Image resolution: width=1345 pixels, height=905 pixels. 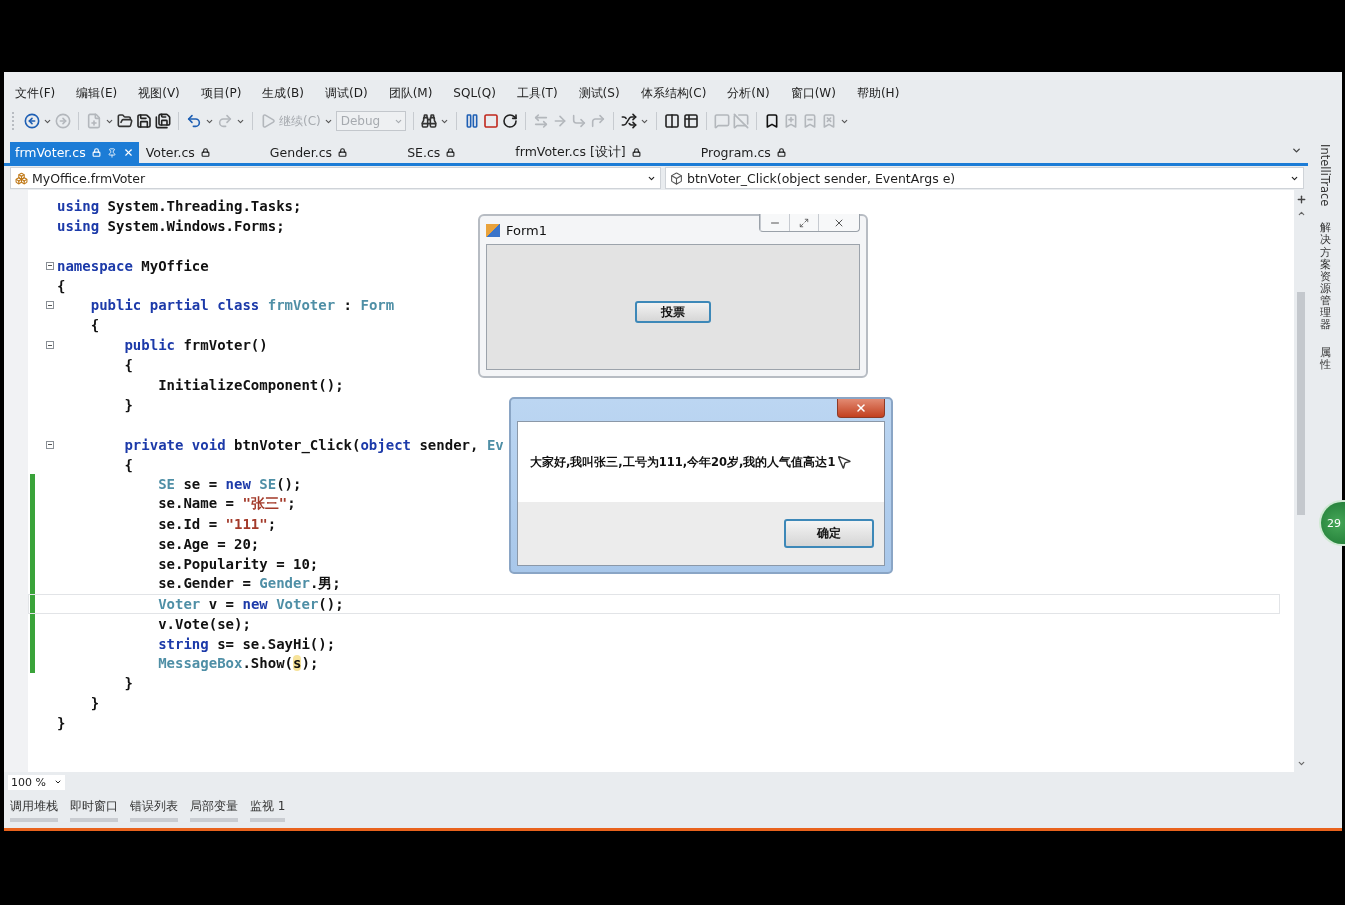 What do you see at coordinates (35, 93) in the screenshot?
I see `menu-item: 文件(F)` at bounding box center [35, 93].